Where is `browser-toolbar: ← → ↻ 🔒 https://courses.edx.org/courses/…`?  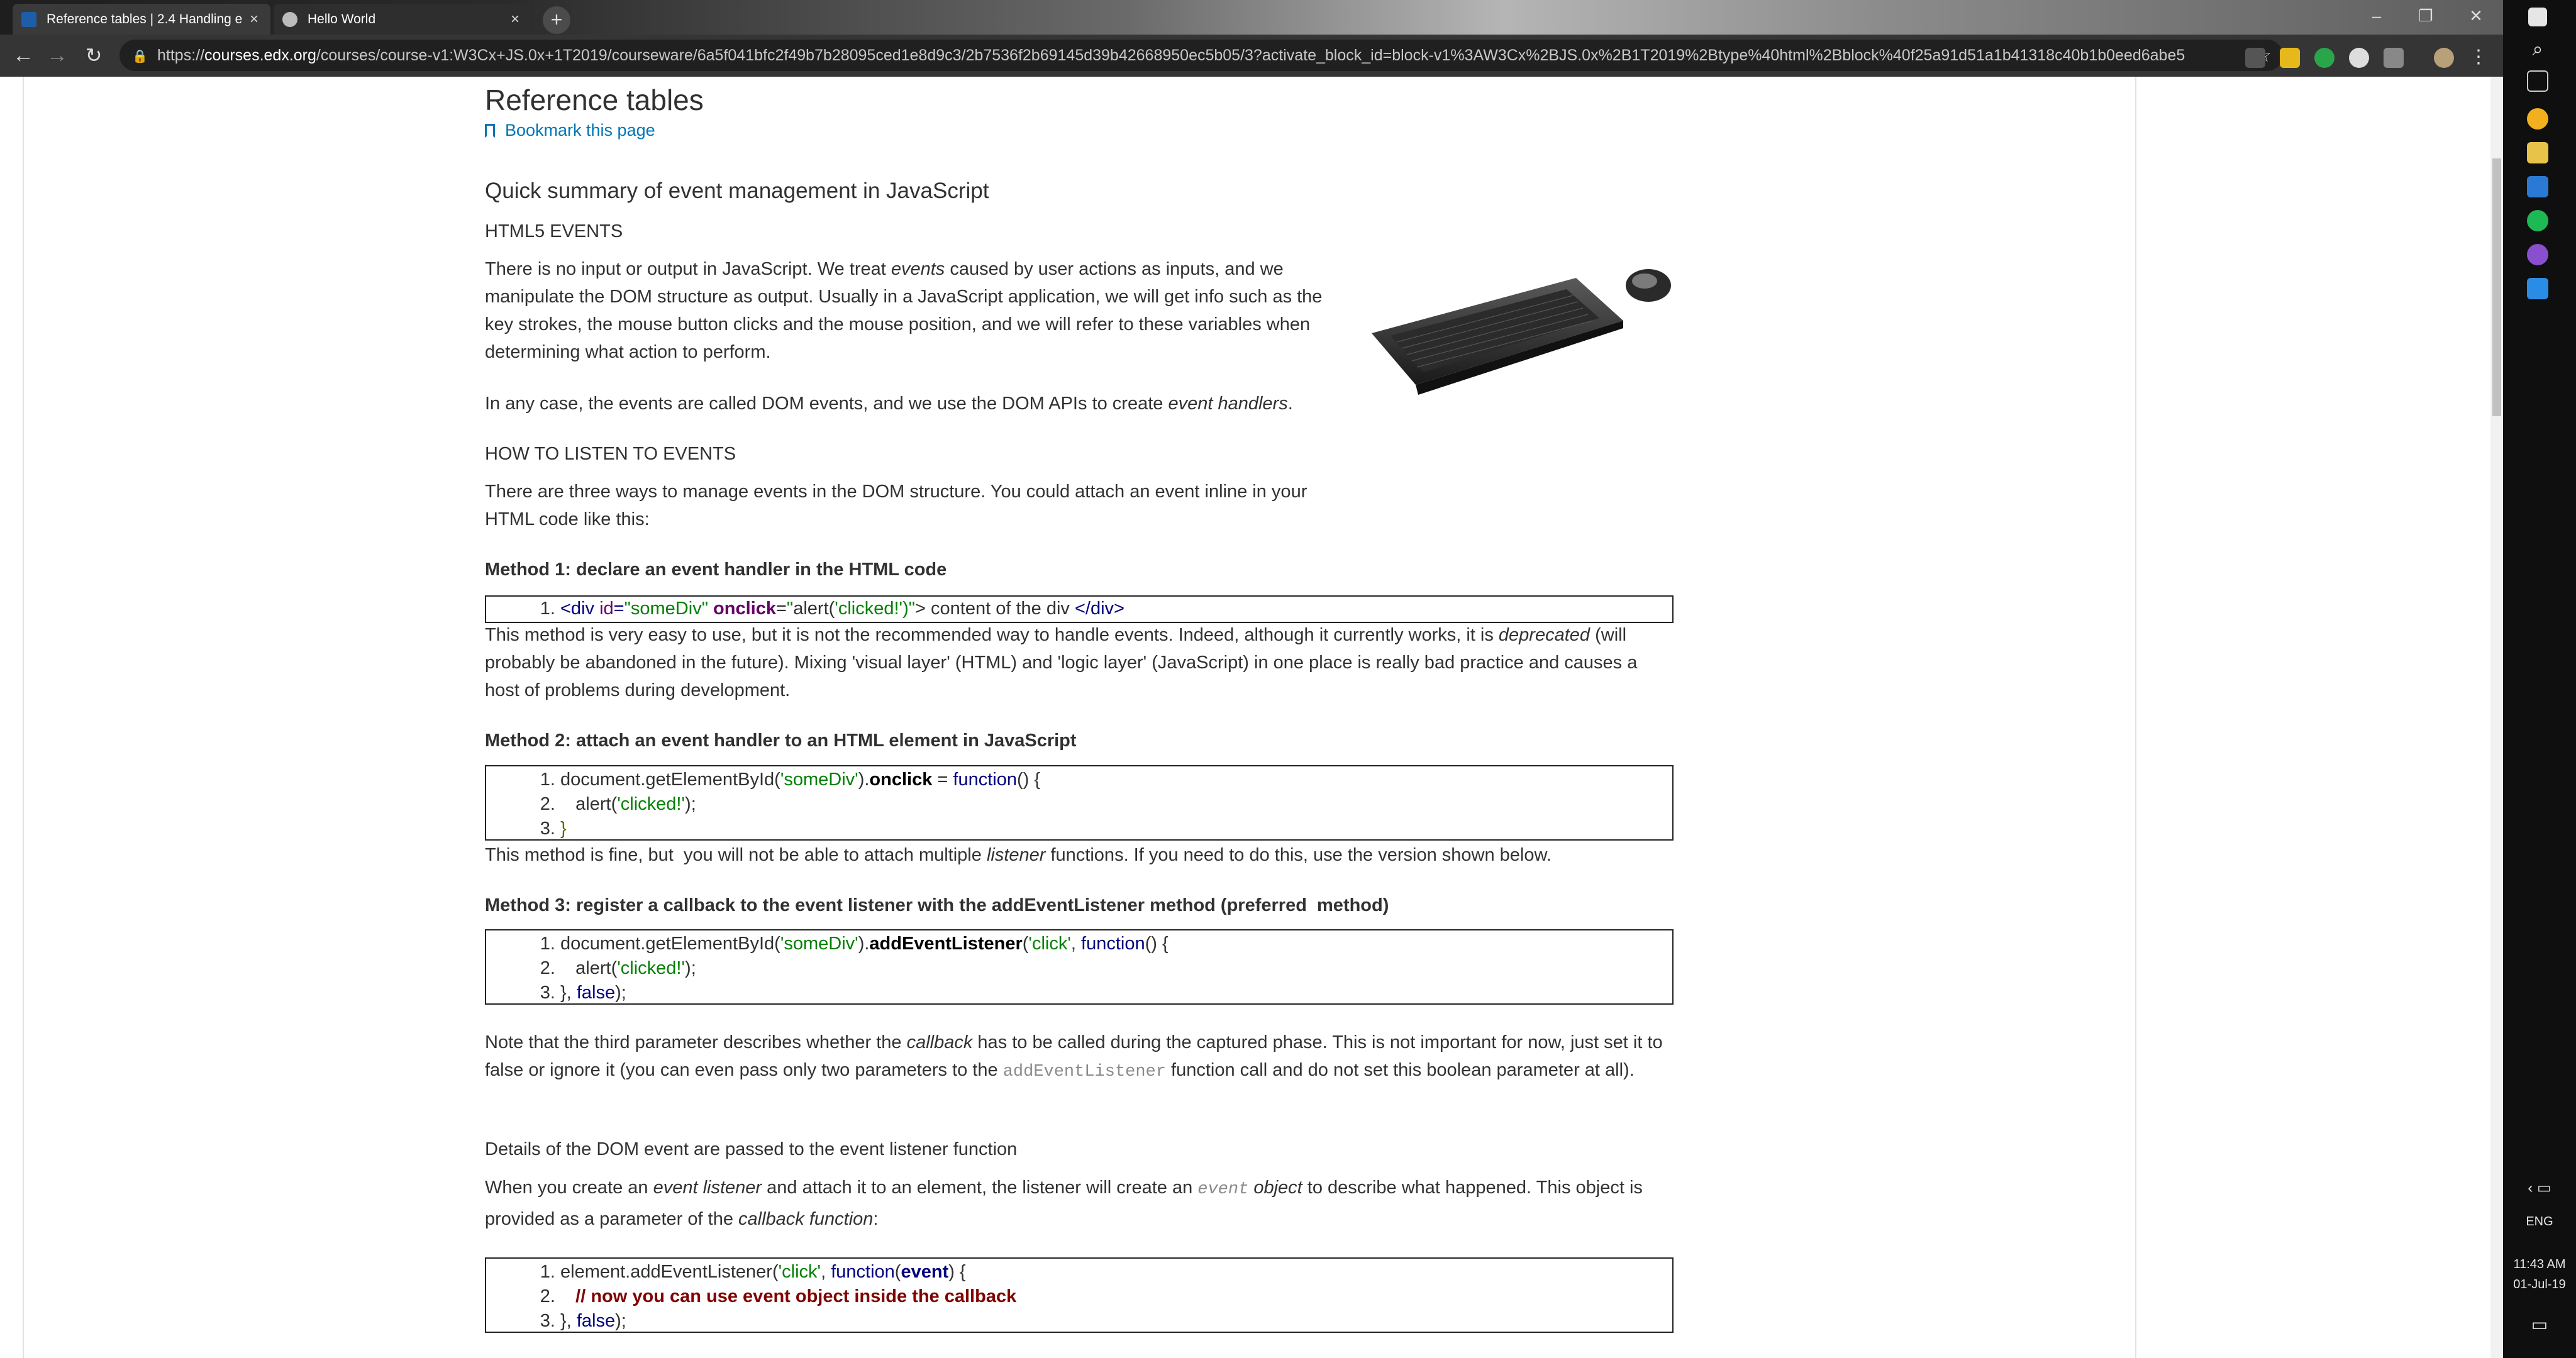 browser-toolbar: ← → ↻ 🔒 https://courses.edx.org/courses/… is located at coordinates (1251, 56).